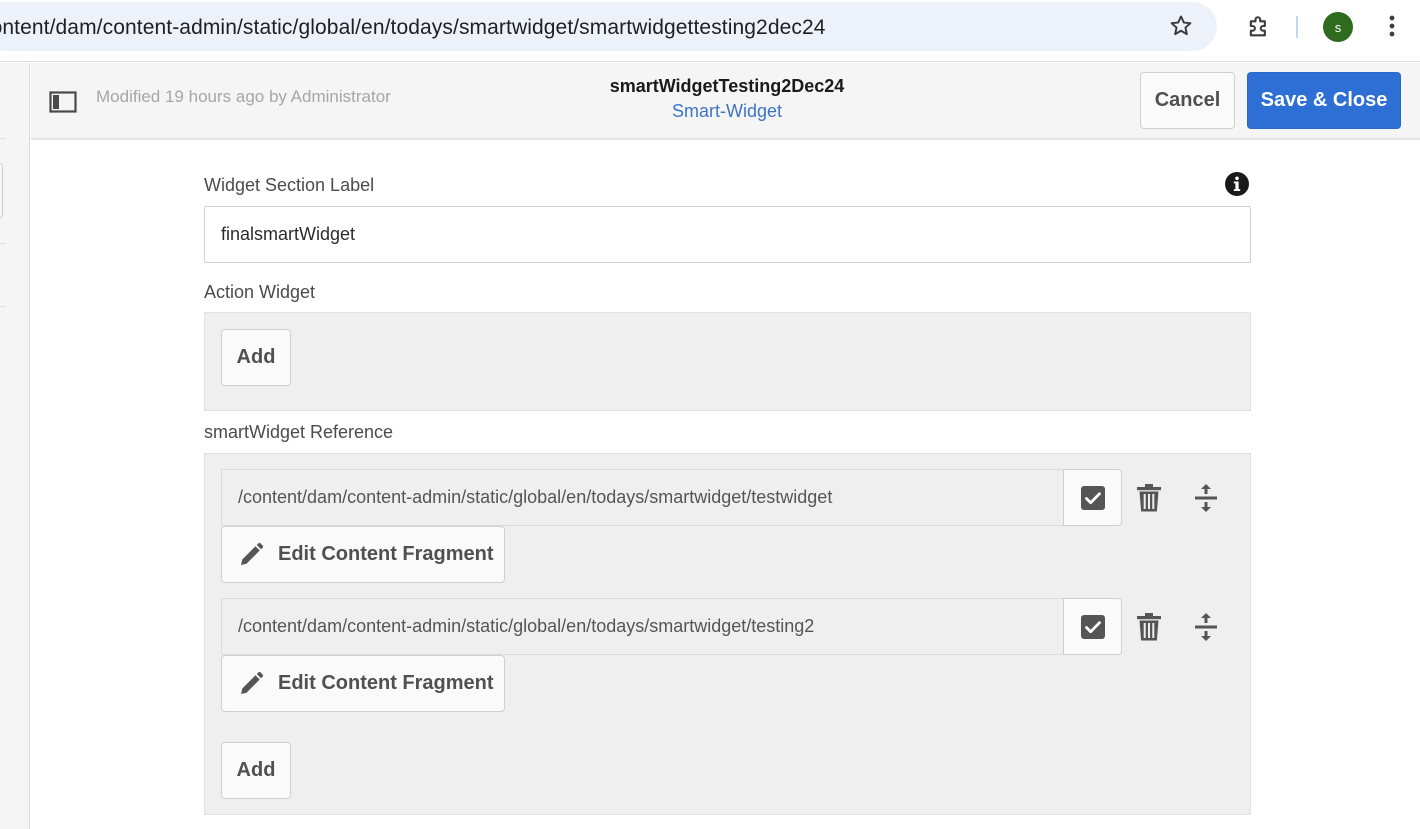 This screenshot has height=829, width=1420. What do you see at coordinates (256, 770) in the screenshot?
I see `smartwidget-reference-add-button: Add` at bounding box center [256, 770].